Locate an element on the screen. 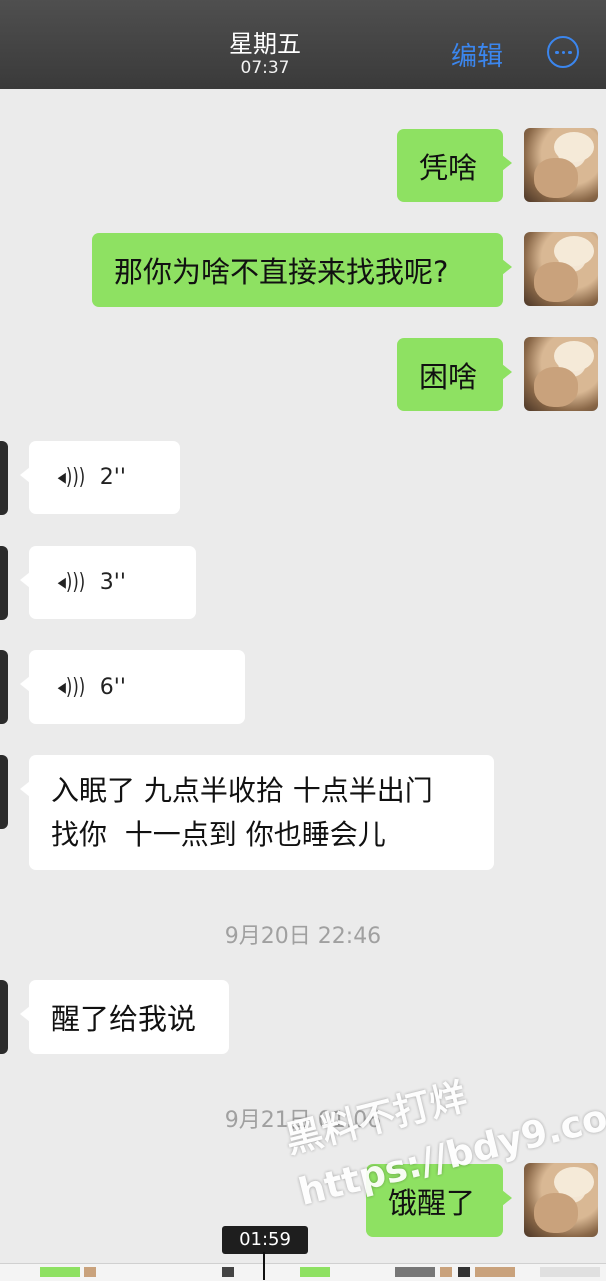 The height and width of the screenshot is (1281, 606). message-bubble-outgoing: 凭啥 is located at coordinates (454, 165).